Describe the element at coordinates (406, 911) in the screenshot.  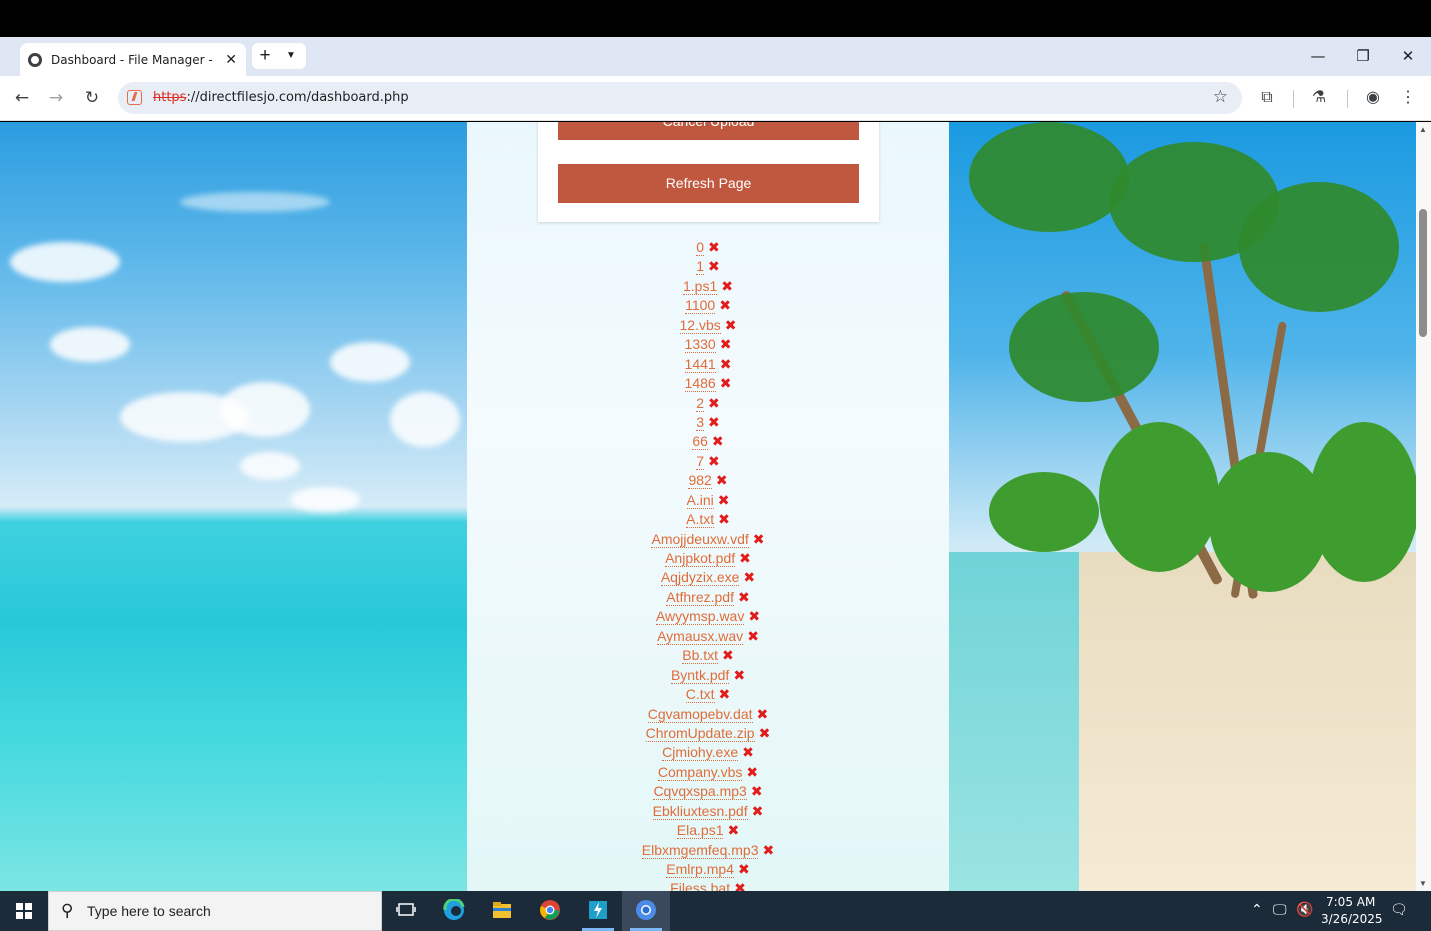
I see `task-view-button` at that location.